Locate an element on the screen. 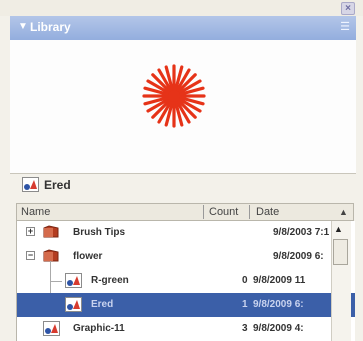 Image resolution: width=363 pixels, height=341 pixels. list-item: + Brush Tips 9/8/2003 7:1 is located at coordinates (186, 233).